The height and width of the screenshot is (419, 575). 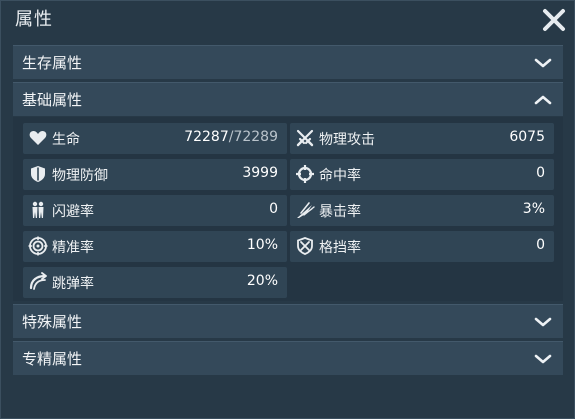 I want to click on ricochet-icon, so click(x=38, y=281).